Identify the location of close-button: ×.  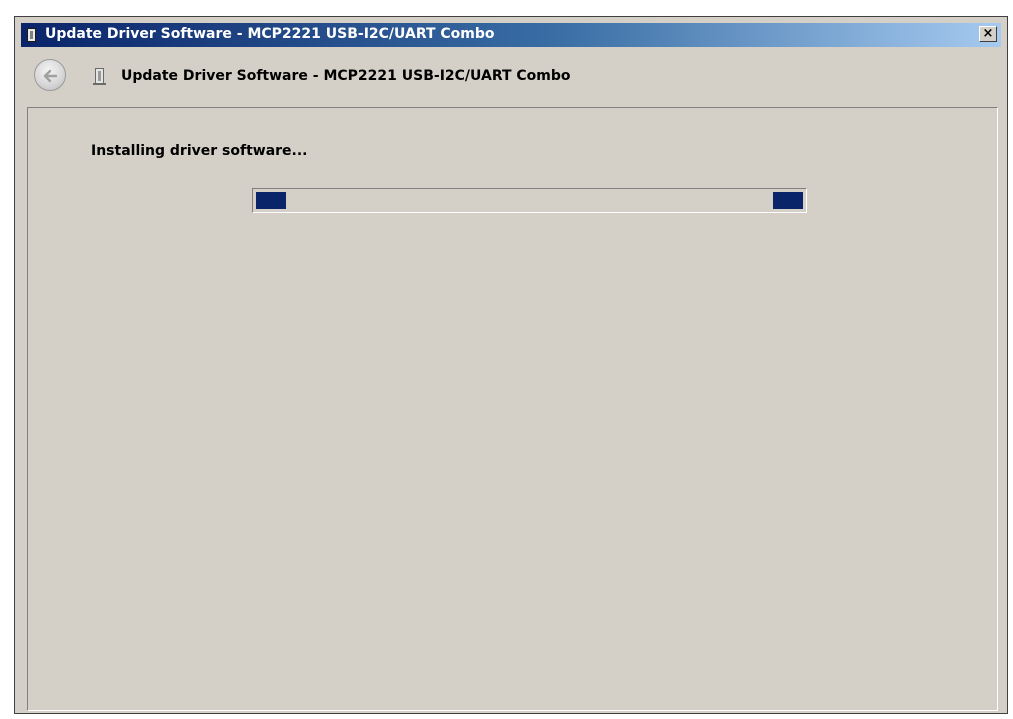
(988, 34).